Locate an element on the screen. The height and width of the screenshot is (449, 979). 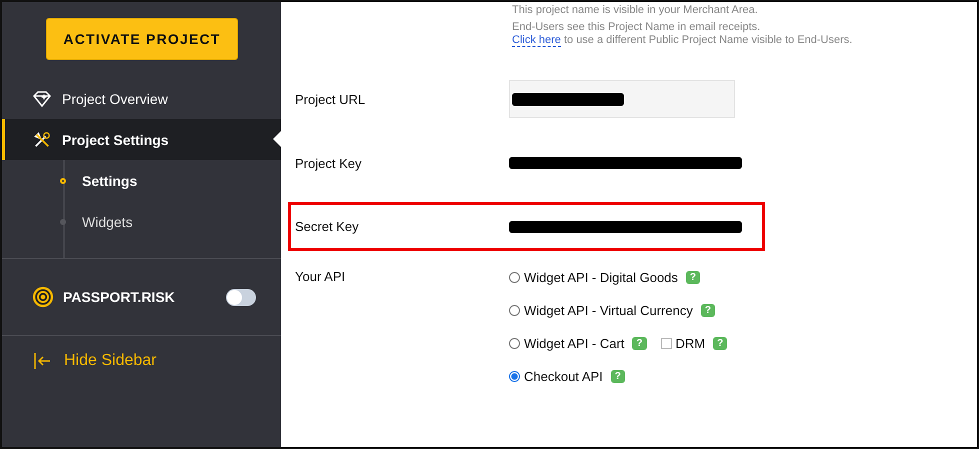
checkbox is located at coordinates (666, 343).